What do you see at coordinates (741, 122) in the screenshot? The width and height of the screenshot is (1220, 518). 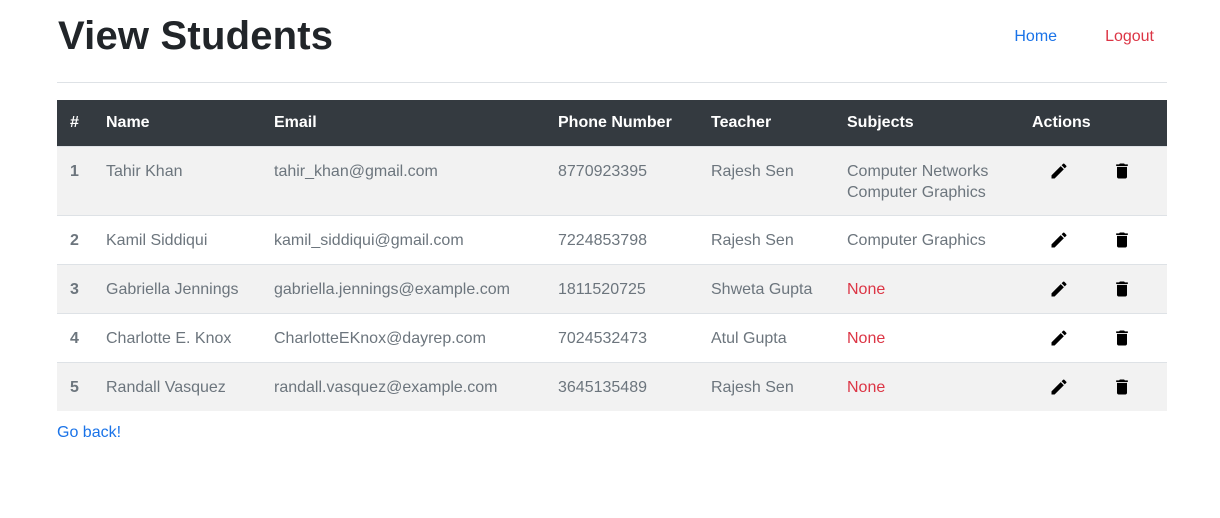 I see `column-header-teacher: Teacher` at bounding box center [741, 122].